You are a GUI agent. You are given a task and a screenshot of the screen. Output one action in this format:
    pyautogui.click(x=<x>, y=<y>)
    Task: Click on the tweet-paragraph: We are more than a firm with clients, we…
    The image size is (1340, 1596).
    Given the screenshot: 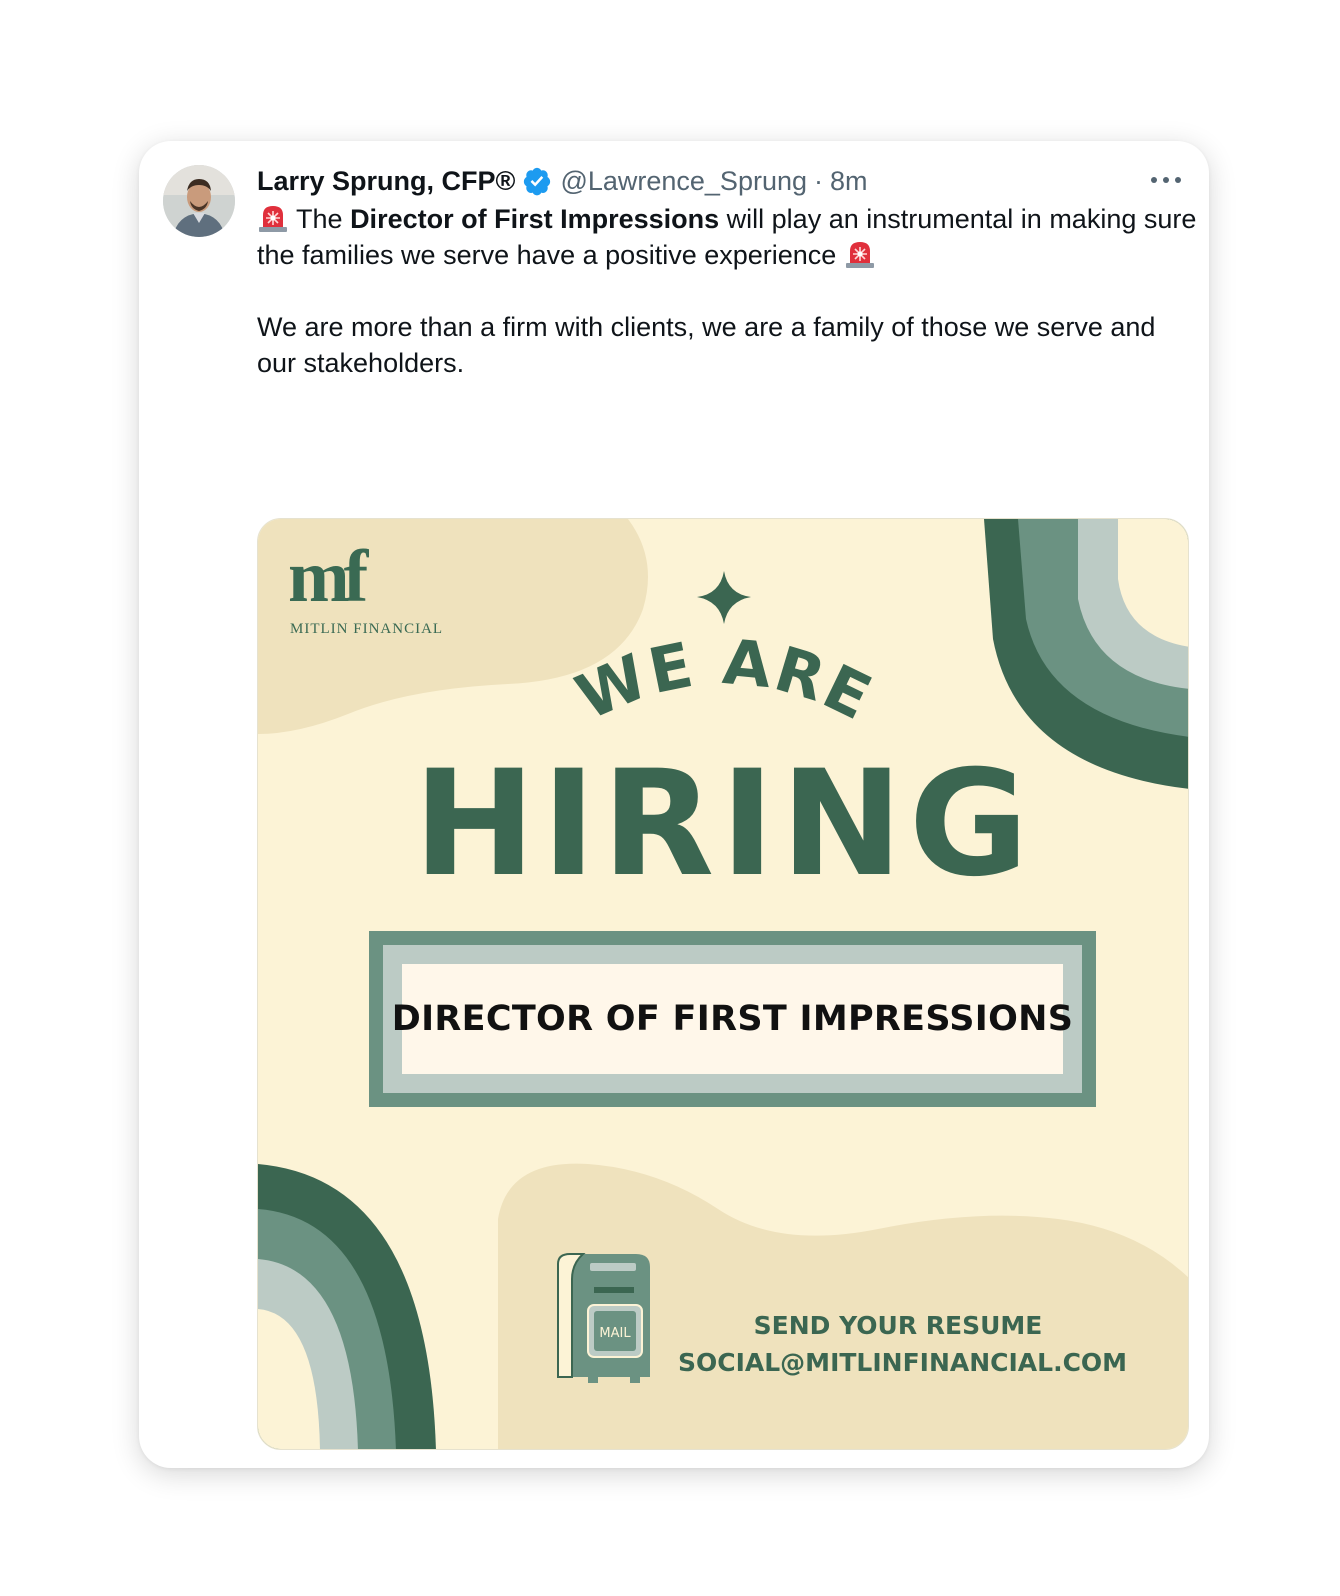 What is the action you would take?
    pyautogui.click(x=706, y=345)
    